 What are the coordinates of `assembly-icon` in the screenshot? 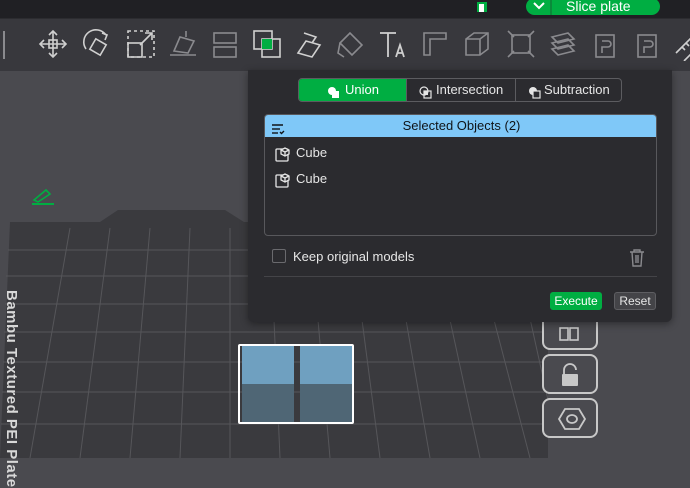 It's located at (477, 44).